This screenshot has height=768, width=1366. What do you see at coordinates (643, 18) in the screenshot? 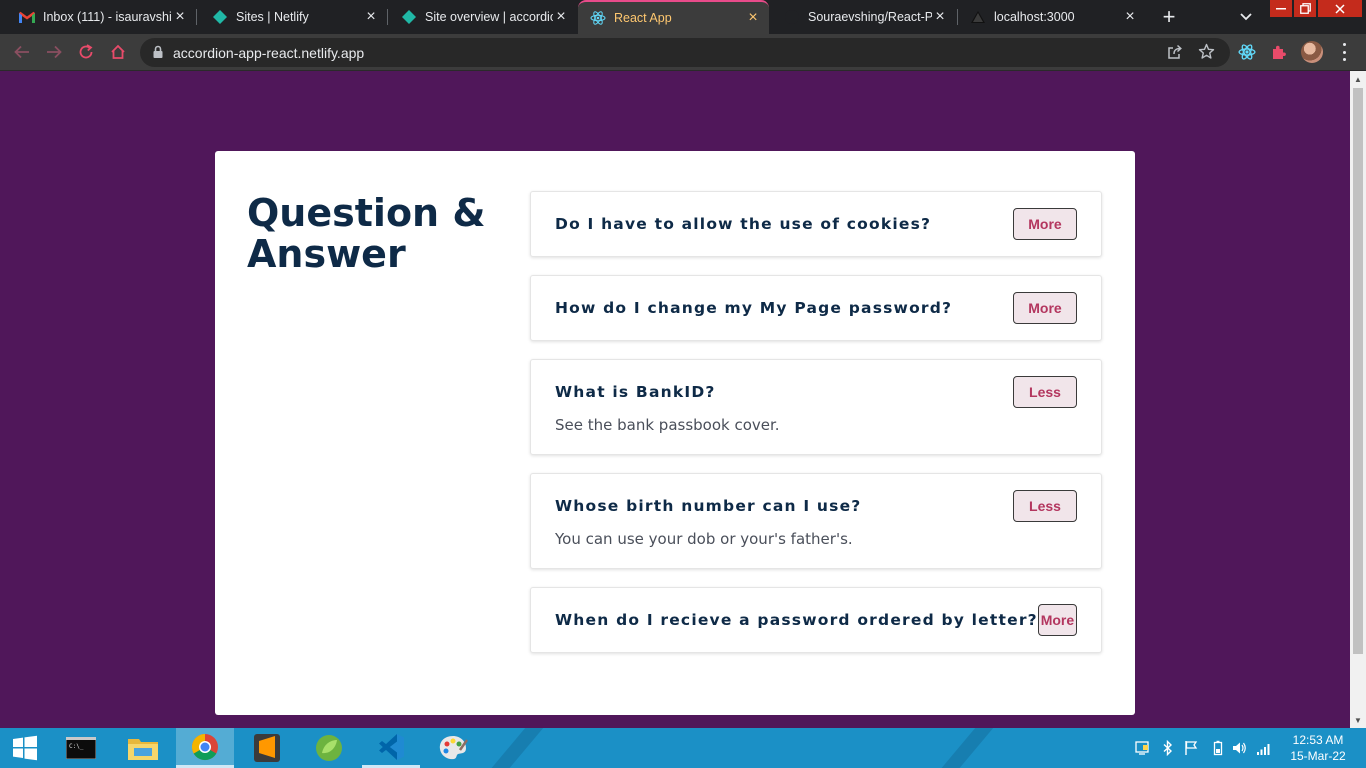
I see `tab-title: React App` at bounding box center [643, 18].